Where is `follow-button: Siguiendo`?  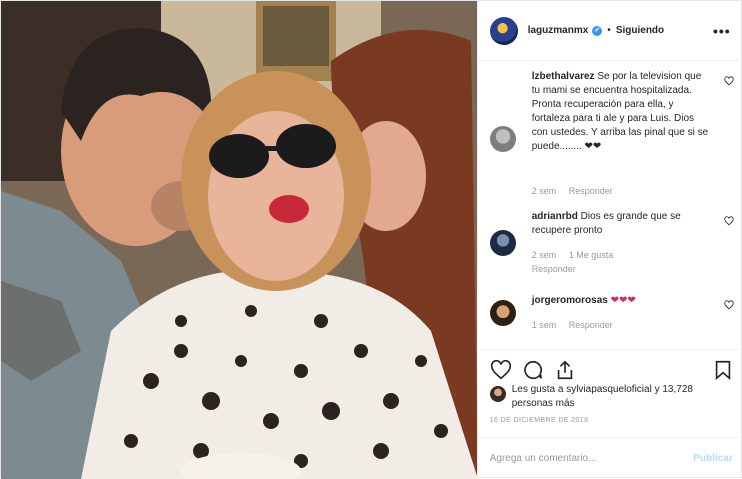
follow-button: Siguiendo is located at coordinates (640, 30).